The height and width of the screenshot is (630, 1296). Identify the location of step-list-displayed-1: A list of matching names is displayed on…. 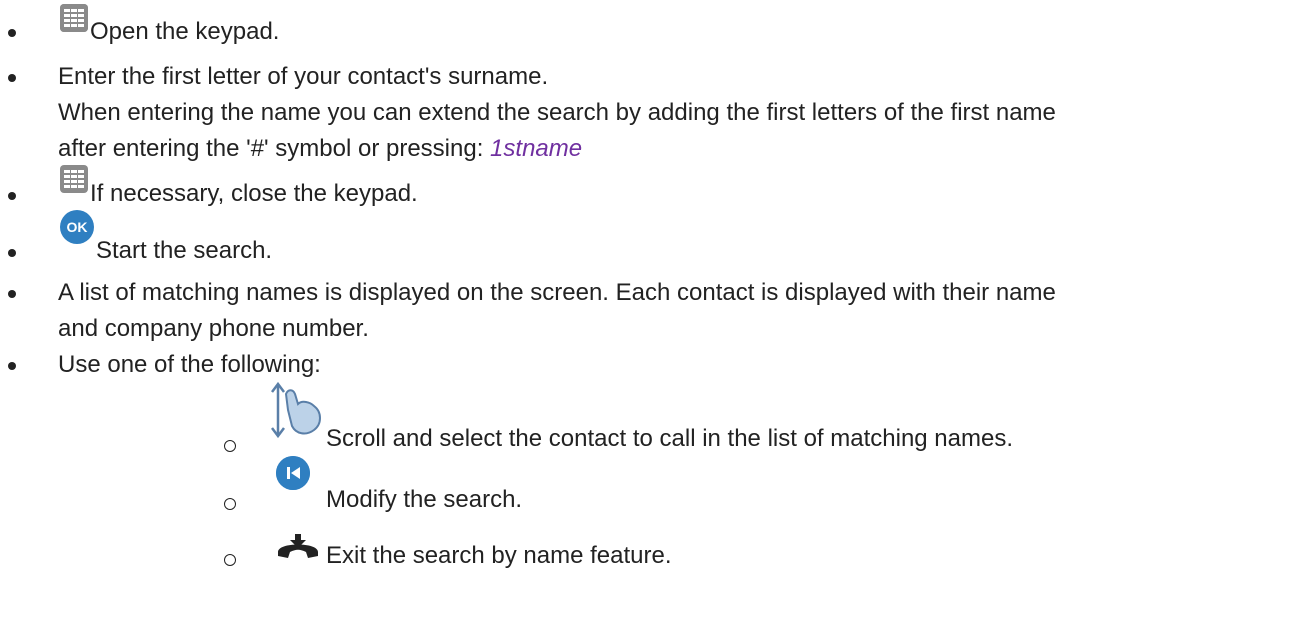
(557, 292).